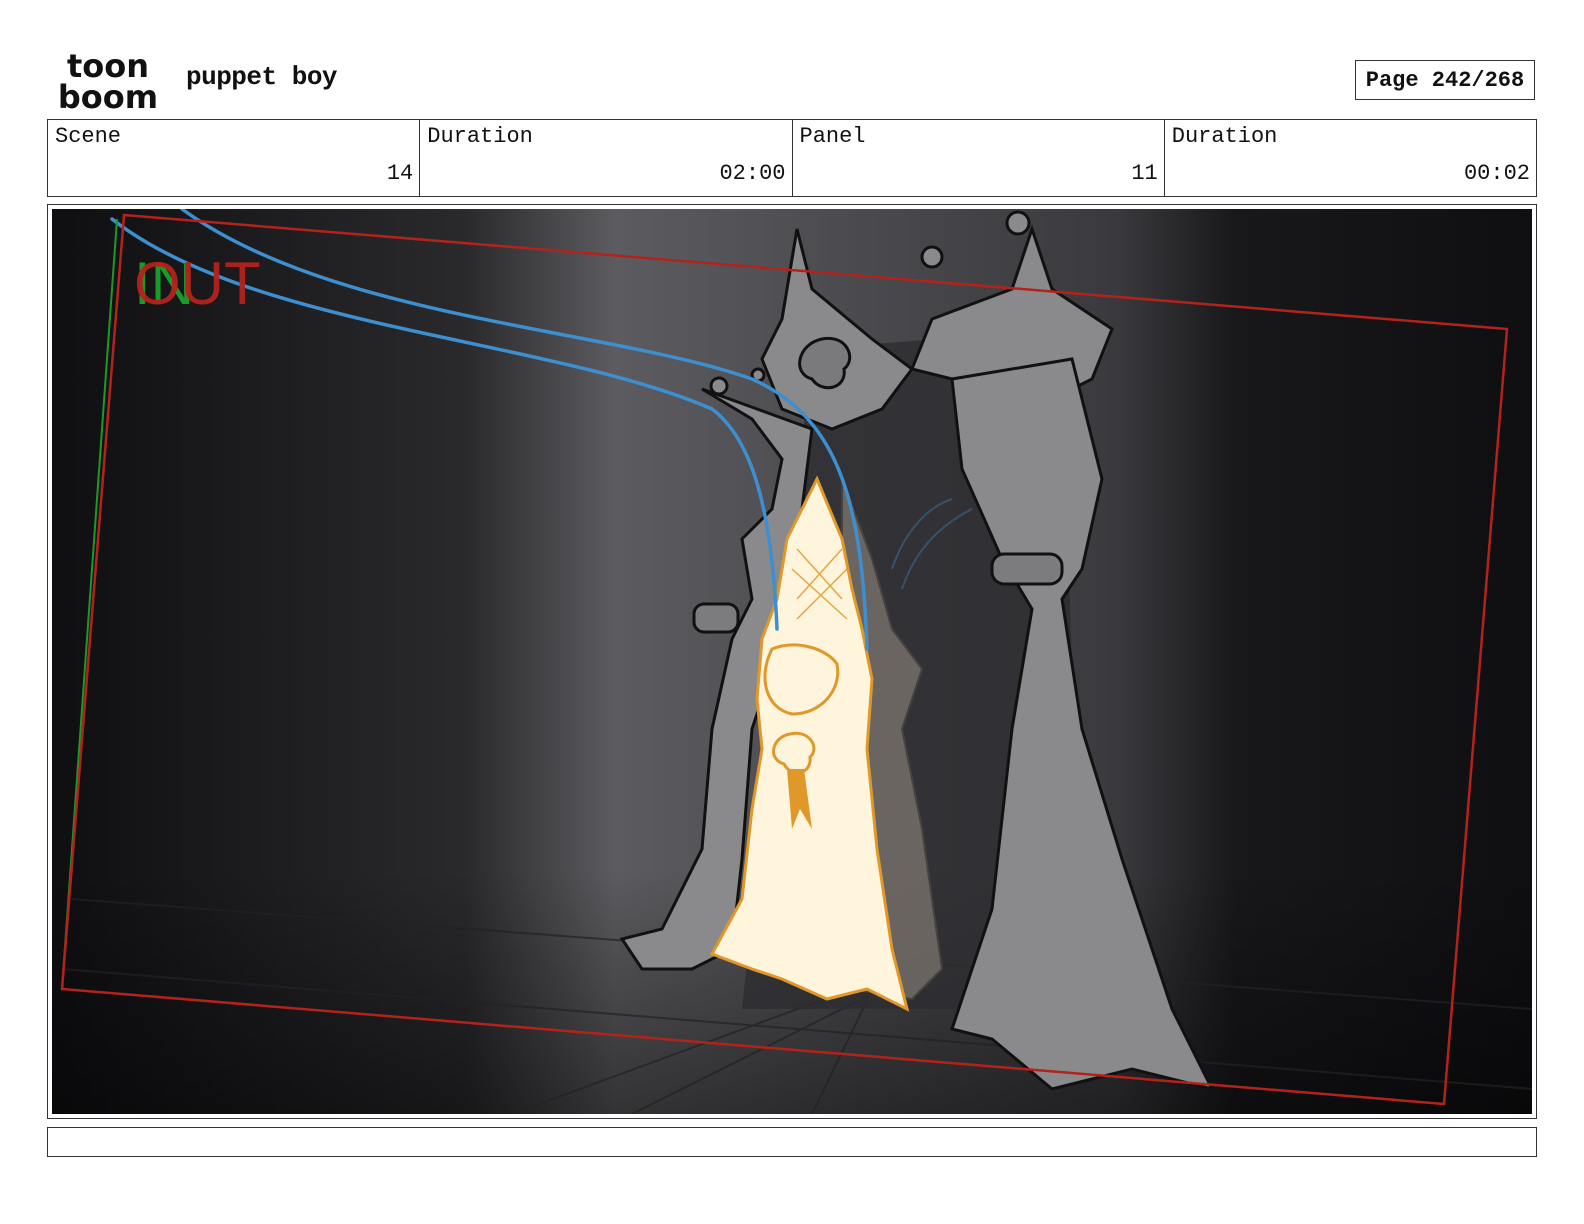 Image resolution: width=1584 pixels, height=1224 pixels. Describe the element at coordinates (400, 173) in the screenshot. I see `scene-value: 14` at that location.